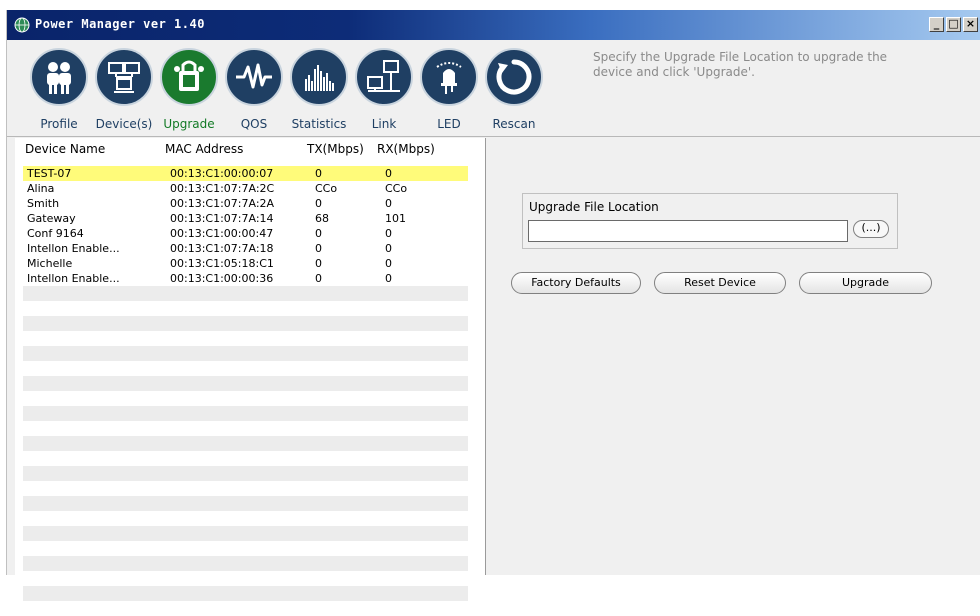 The image size is (980, 616). I want to click on table-row: Alina 00:13:C1:07:7A:2C CCo CCo, so click(245, 188).